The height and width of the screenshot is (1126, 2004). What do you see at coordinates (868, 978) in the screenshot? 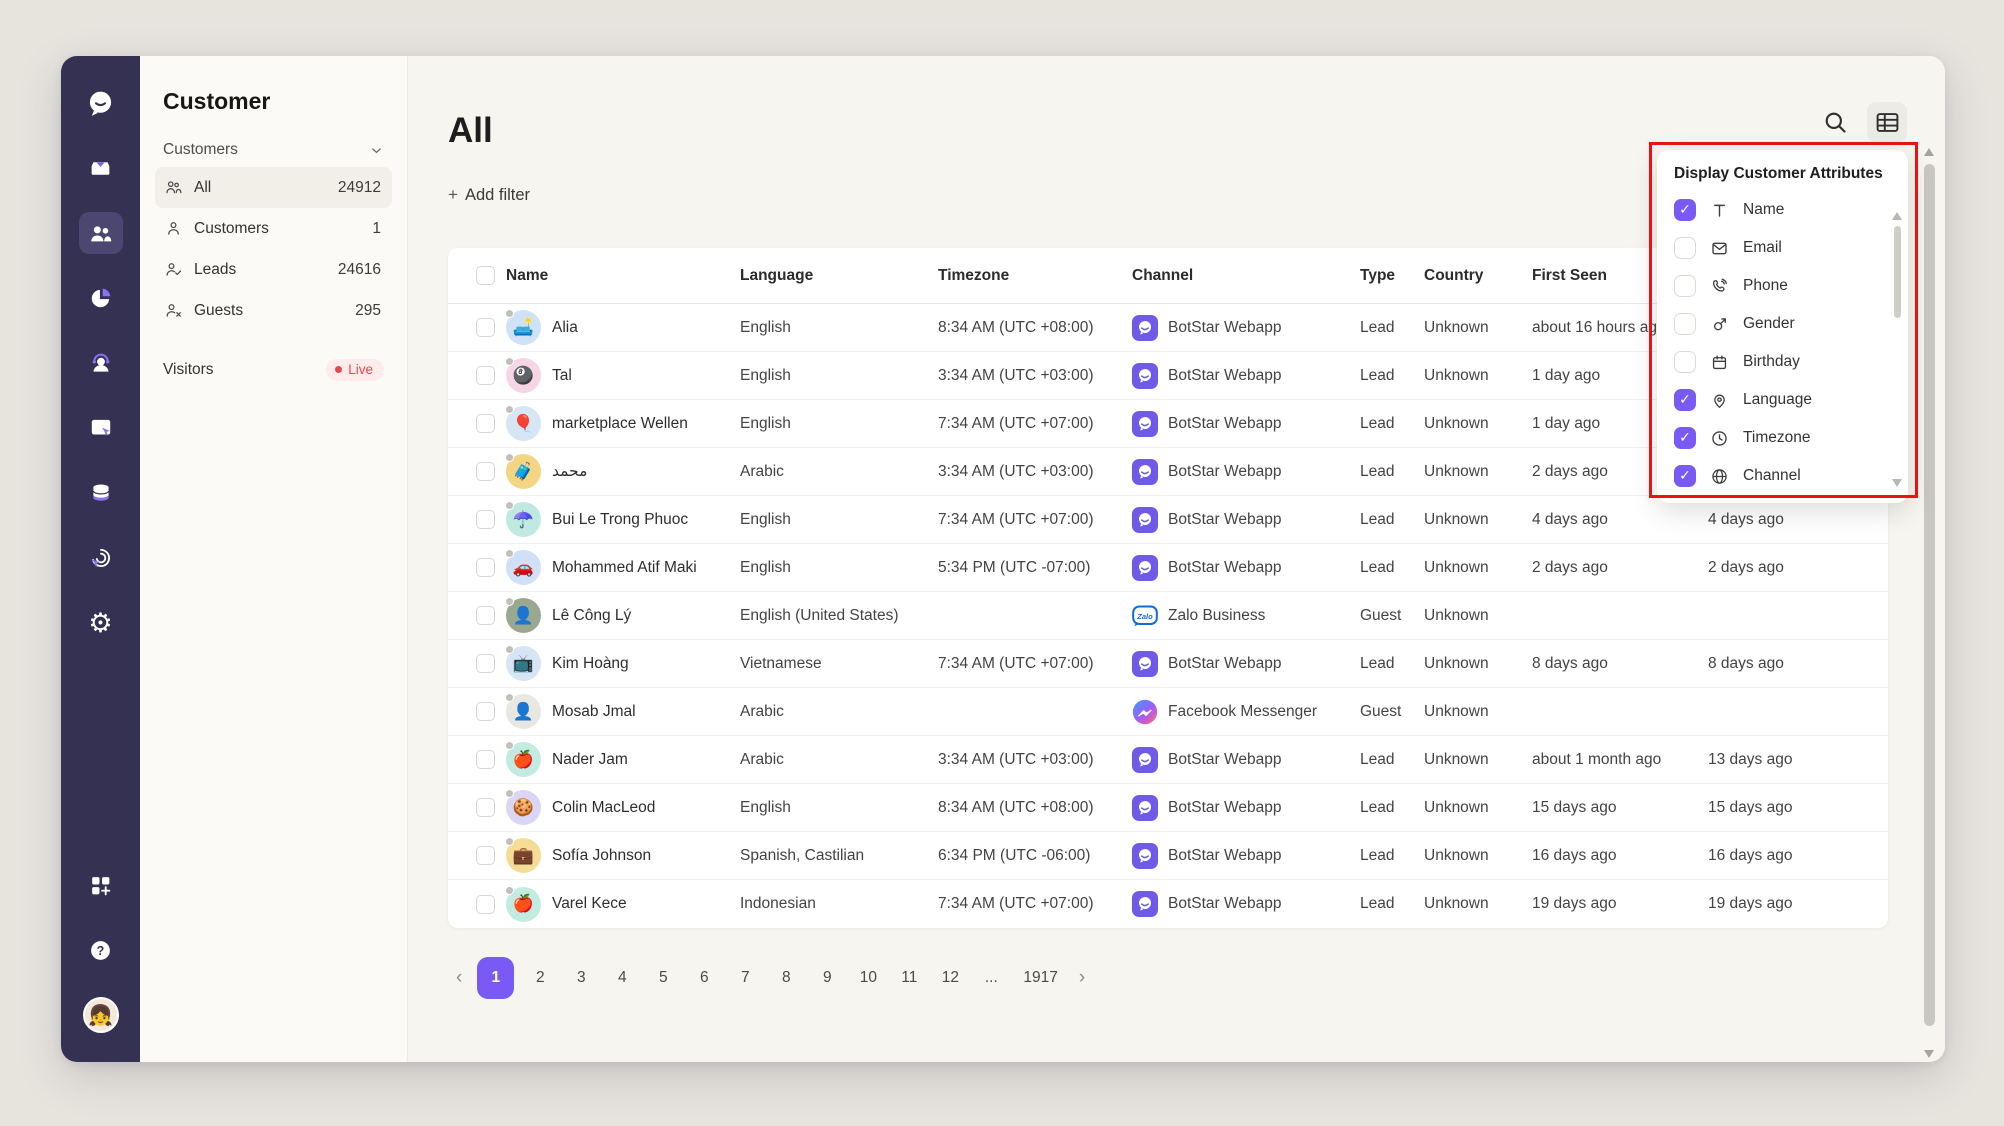
I see `pagination-page-10: 10` at bounding box center [868, 978].